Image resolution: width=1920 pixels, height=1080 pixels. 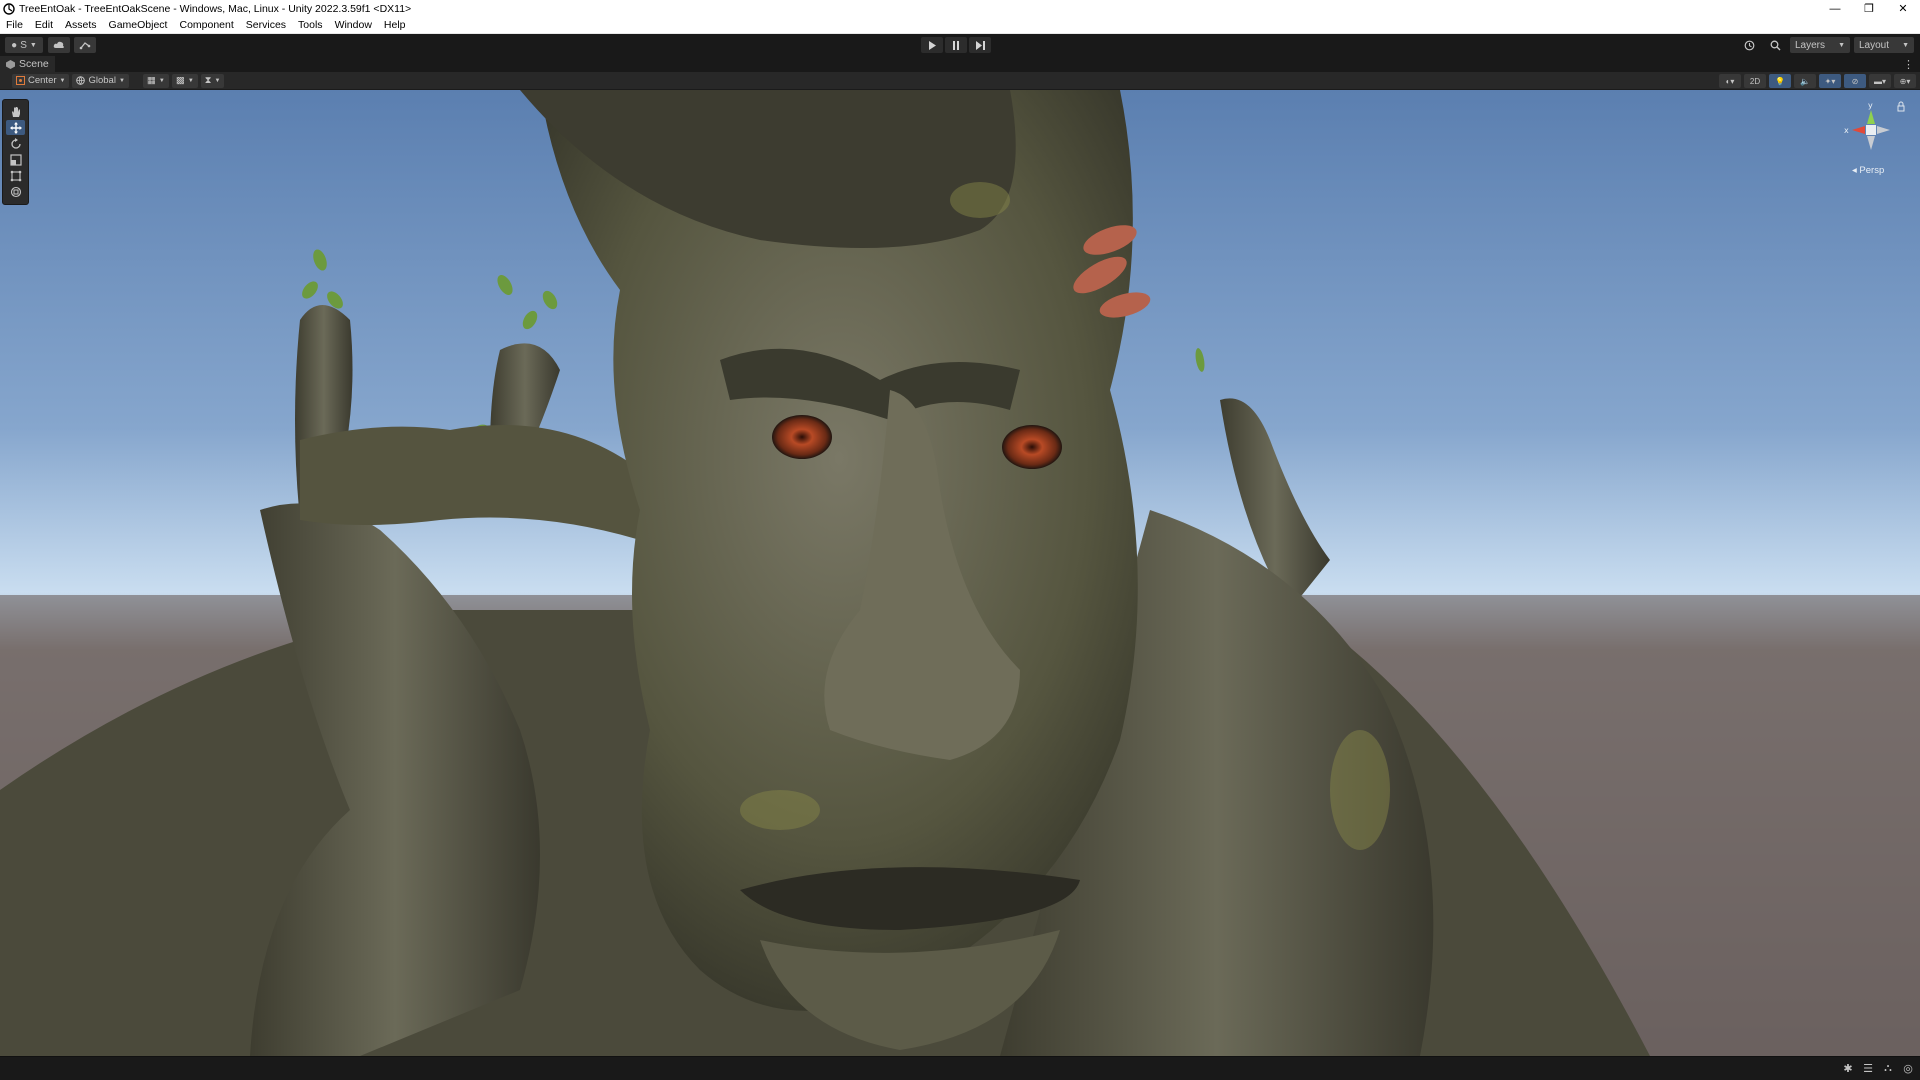 I want to click on gizmo-neg-x-axis, so click(x=1883, y=130).